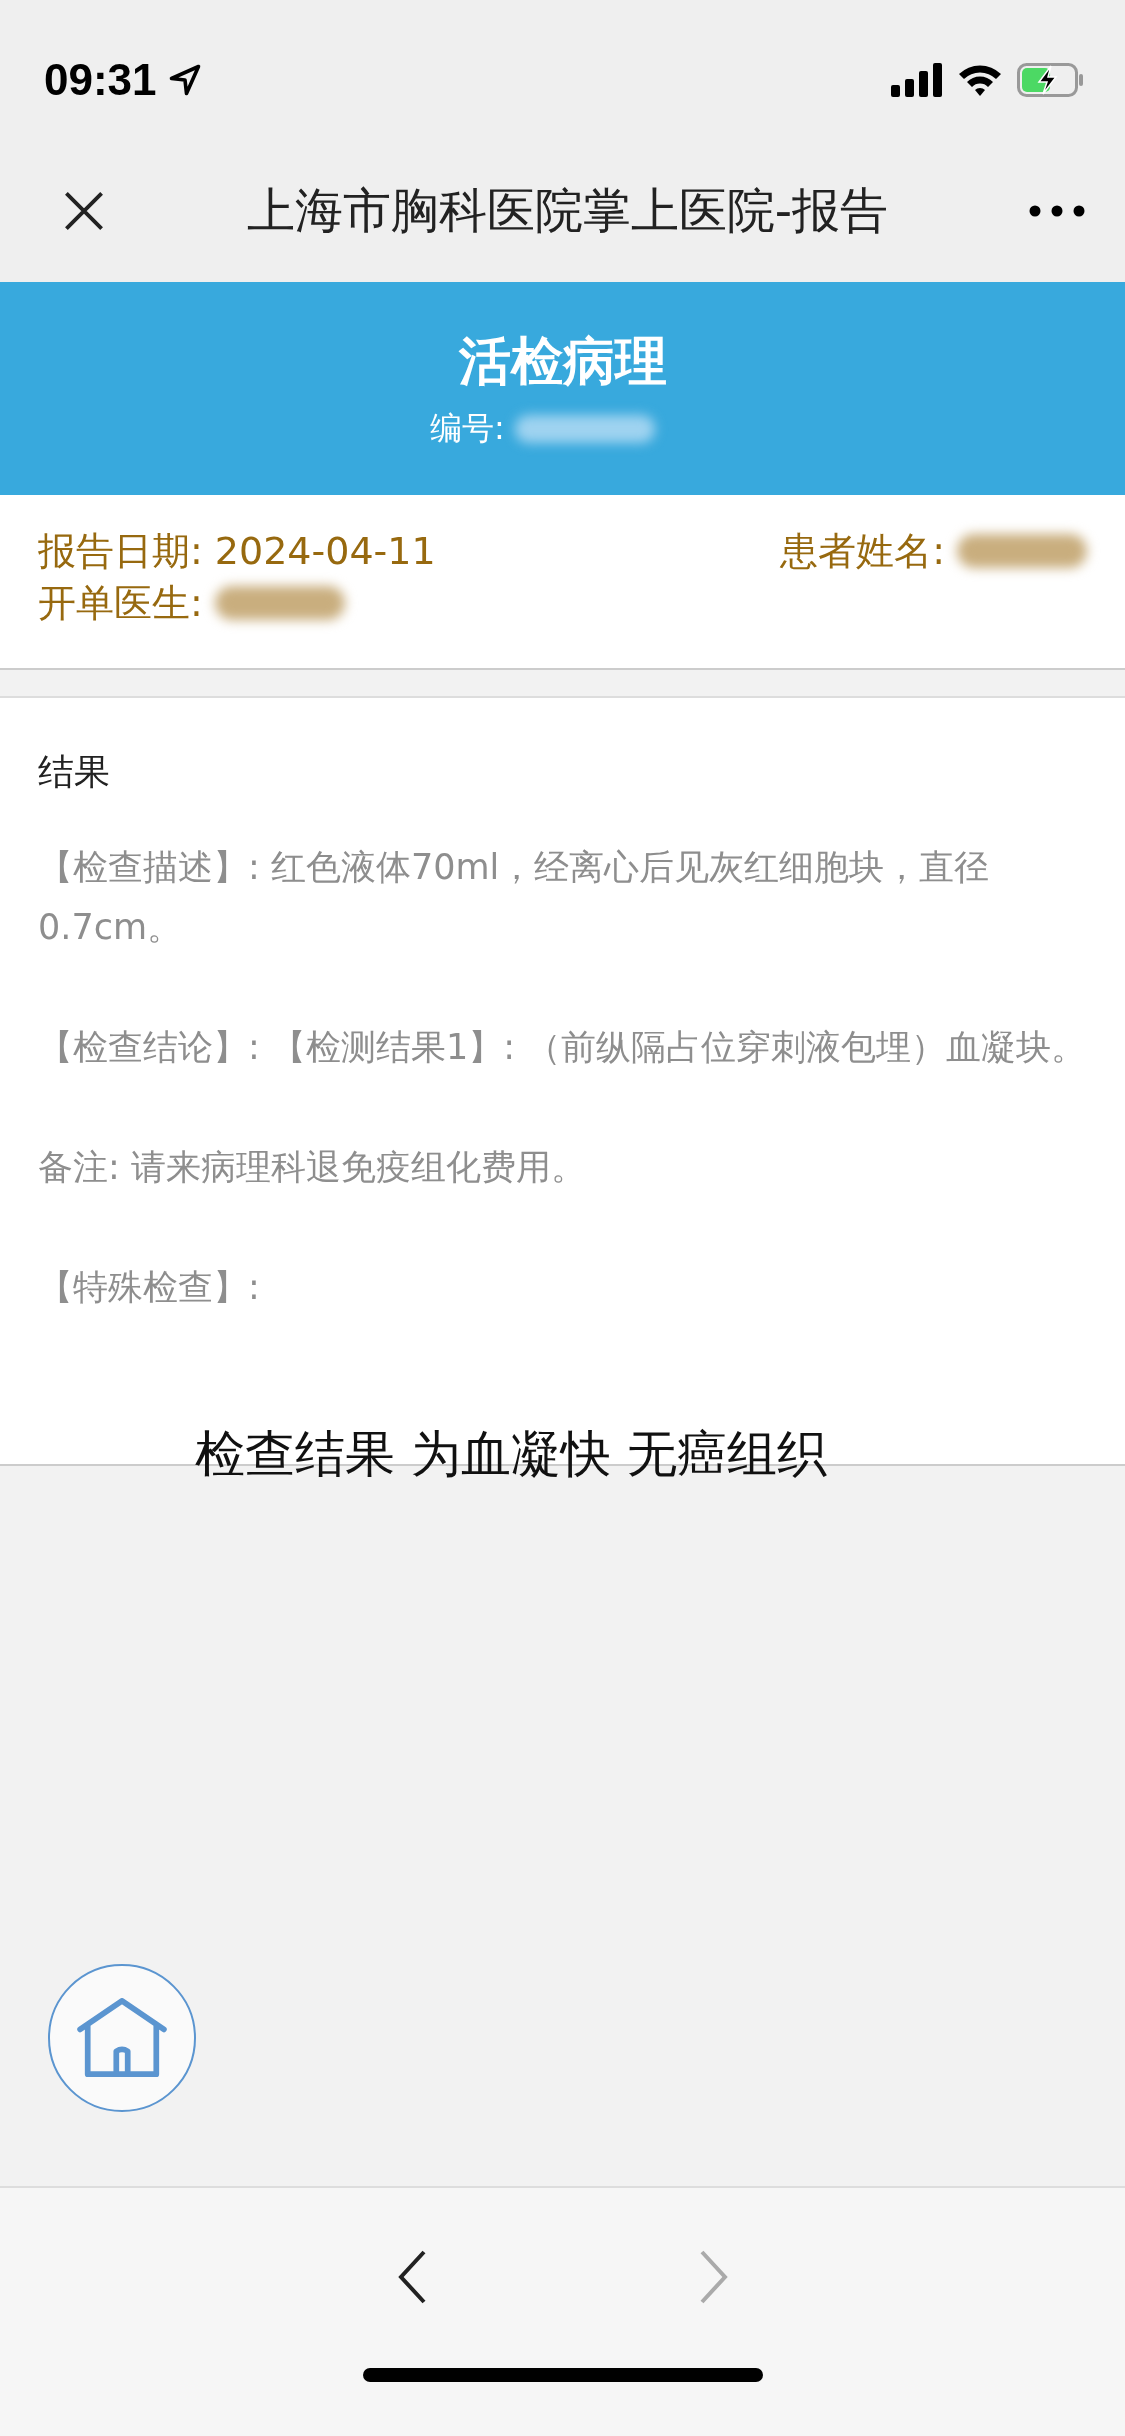 The width and height of the screenshot is (1125, 2436). I want to click on status-time: 09:31, so click(100, 80).